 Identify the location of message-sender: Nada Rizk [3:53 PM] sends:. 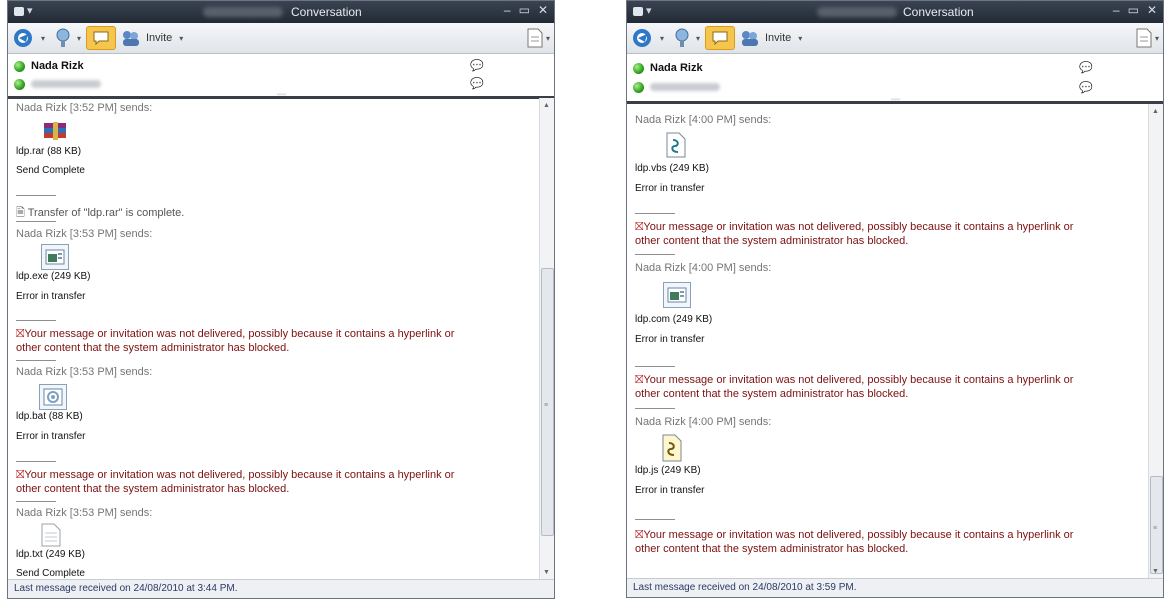
(84, 234).